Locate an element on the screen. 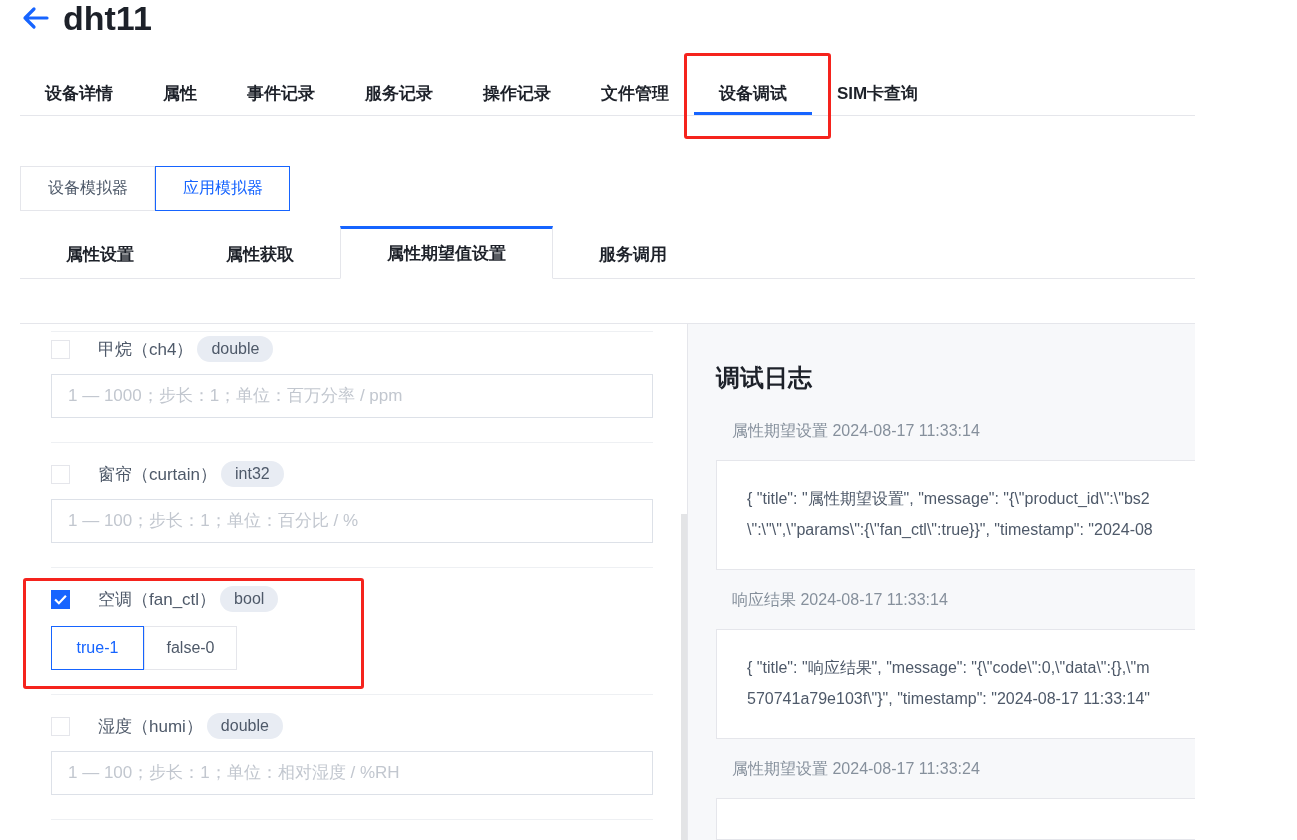 The width and height of the screenshot is (1297, 840). back-arrow-icon is located at coordinates (35, 18).